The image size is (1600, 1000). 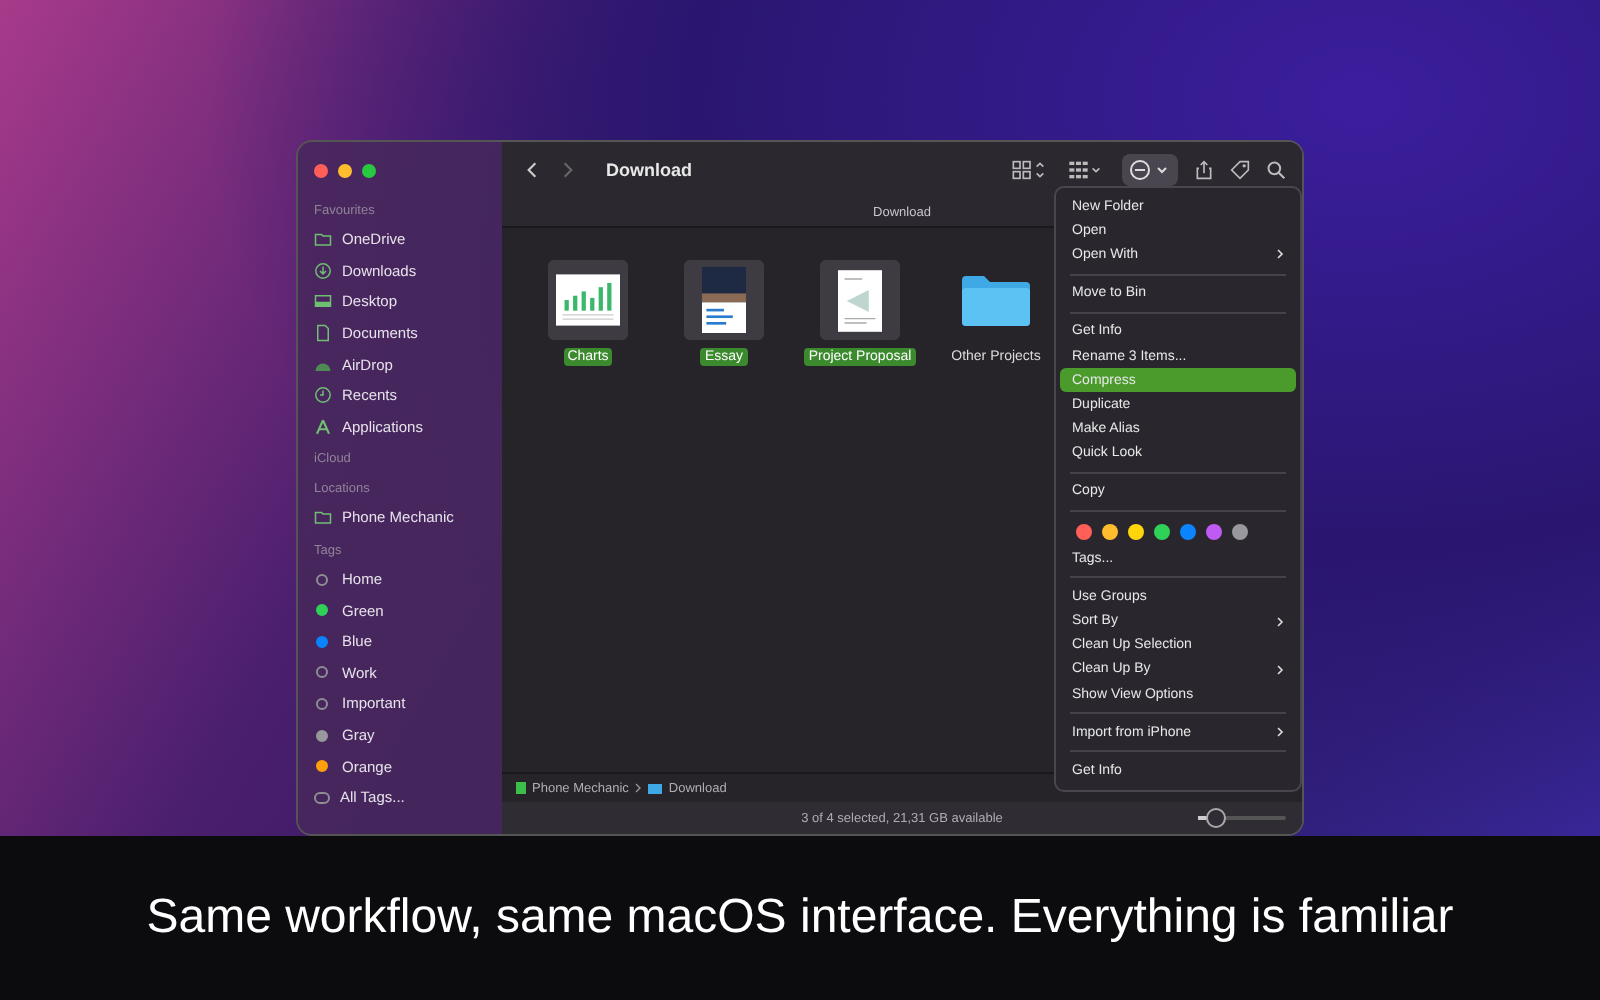 I want to click on document-drawing, so click(x=860, y=300).